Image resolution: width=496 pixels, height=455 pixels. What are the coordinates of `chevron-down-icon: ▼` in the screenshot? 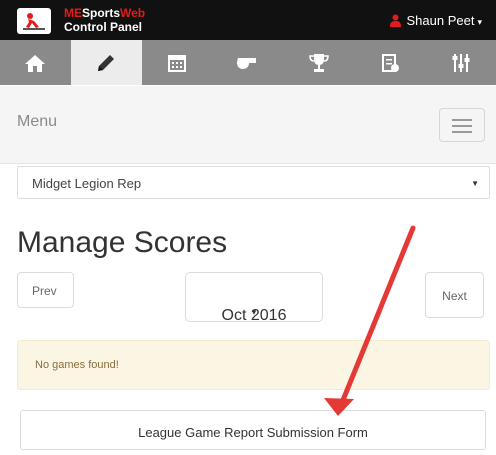 It's located at (475, 183).